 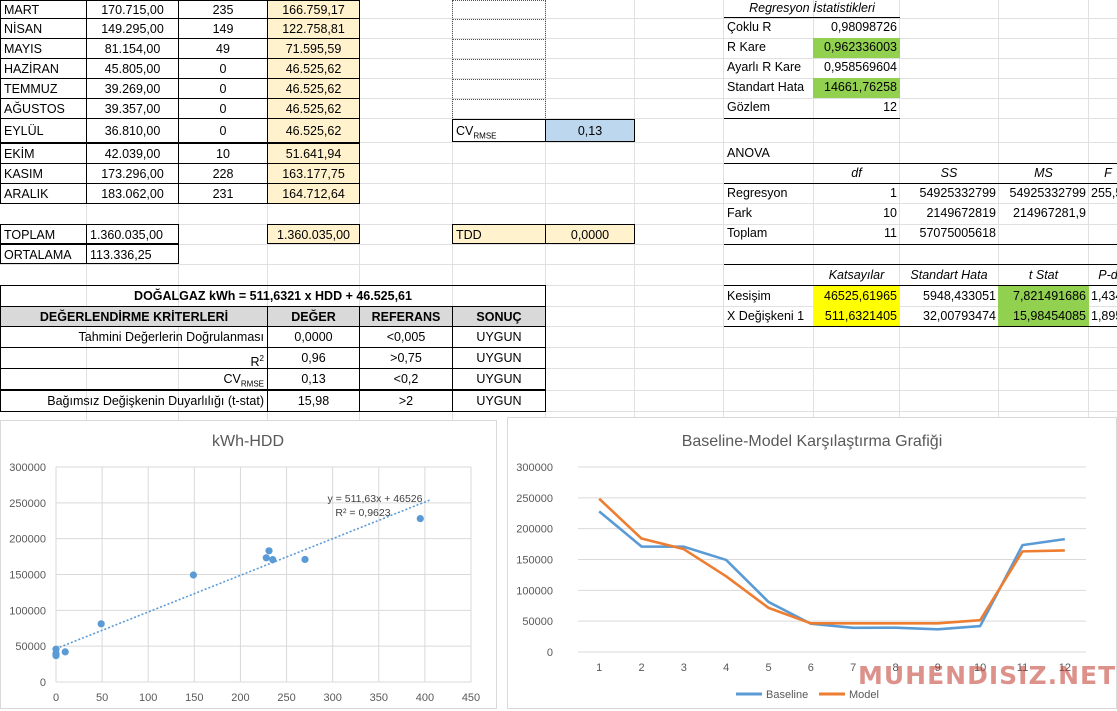 I want to click on month-model: 163.177,75, so click(x=313, y=173).